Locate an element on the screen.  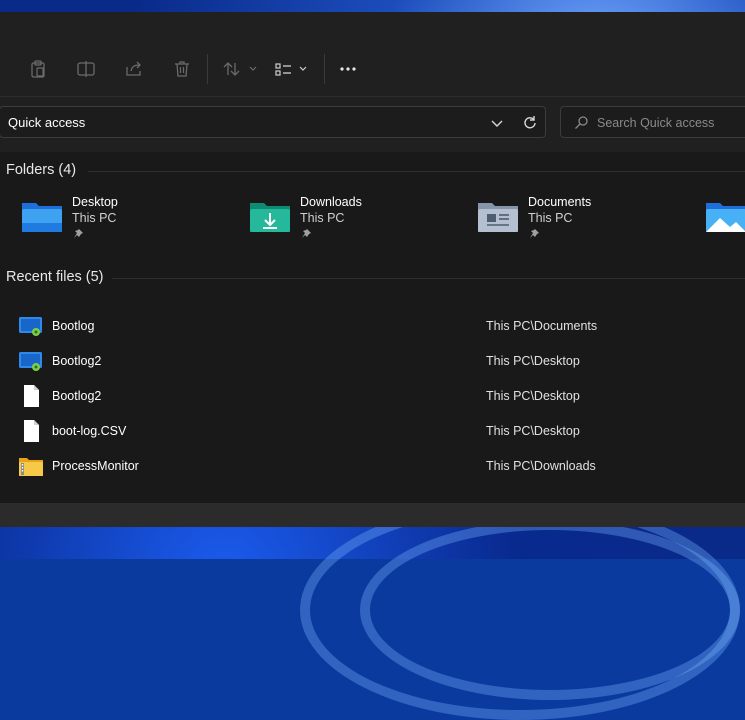
list-item: boot-log.CSV This PC\Desktop is located at coordinates (372, 432).